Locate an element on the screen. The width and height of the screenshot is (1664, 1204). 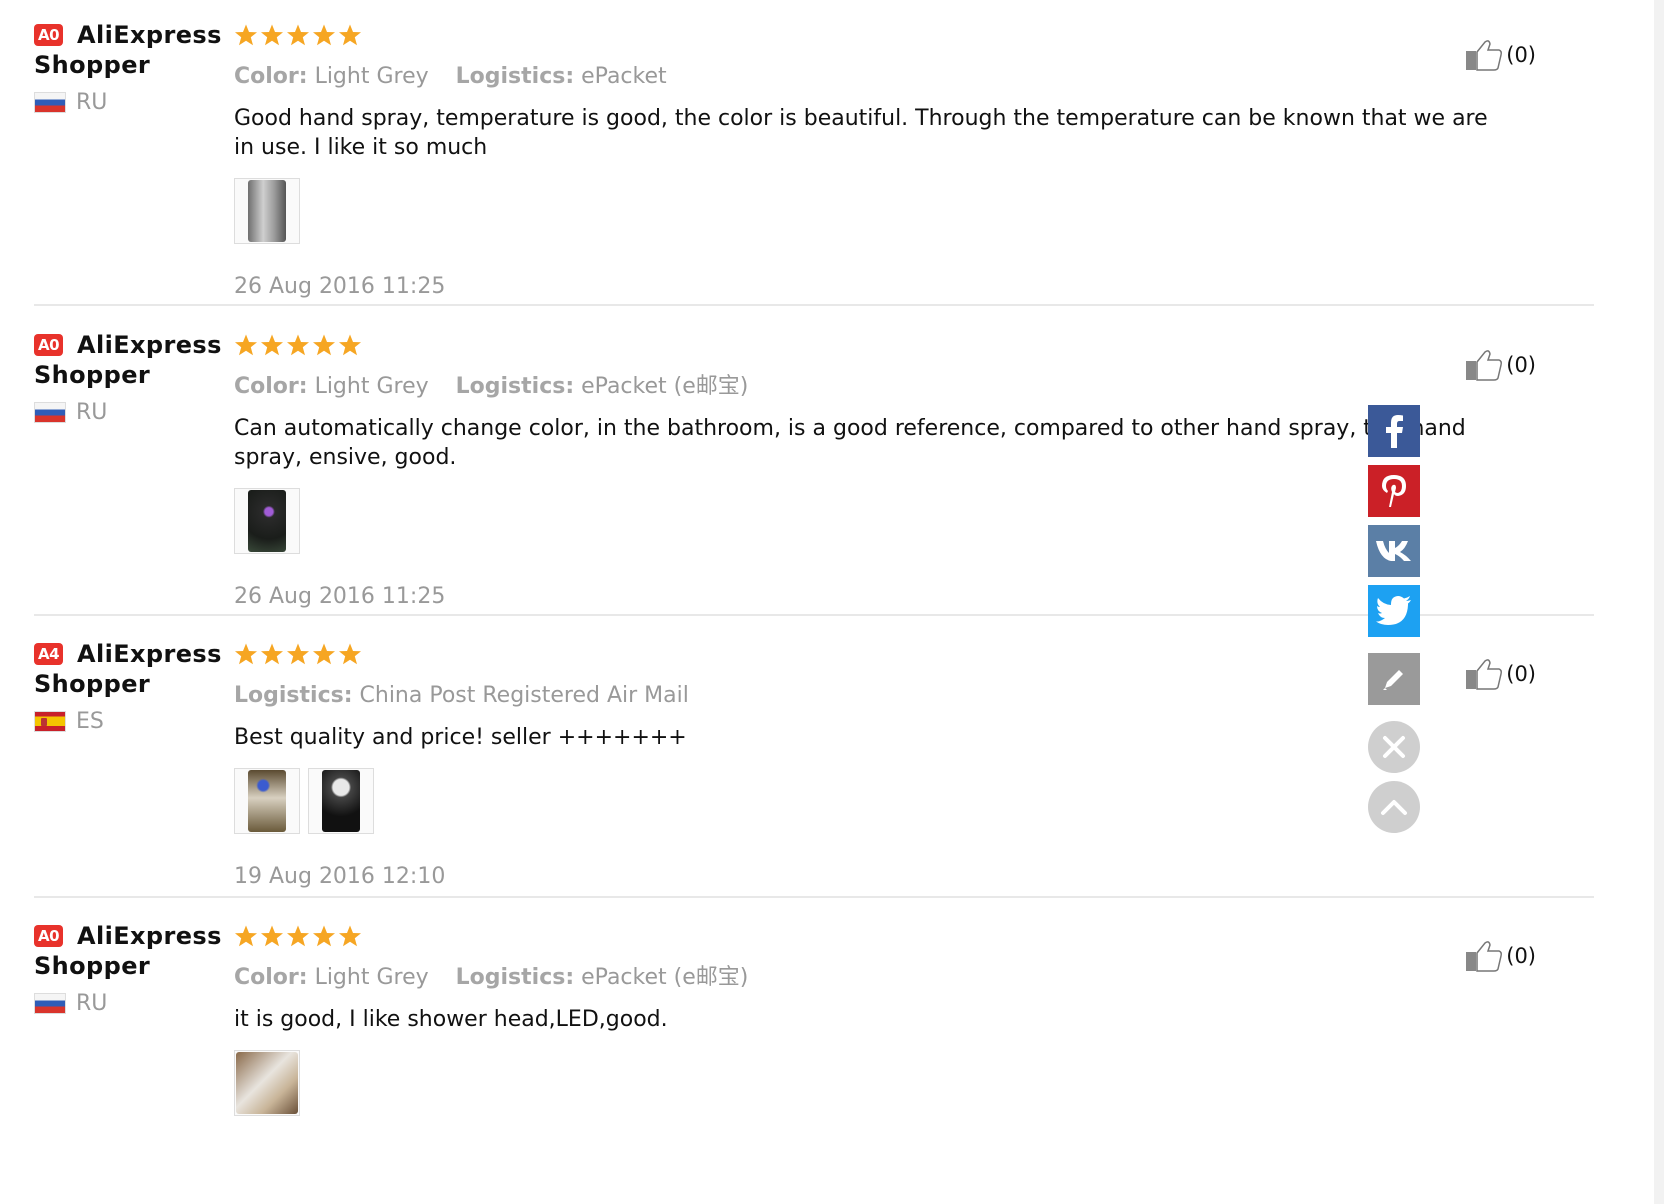
scroll-top-icon is located at coordinates (1394, 807).